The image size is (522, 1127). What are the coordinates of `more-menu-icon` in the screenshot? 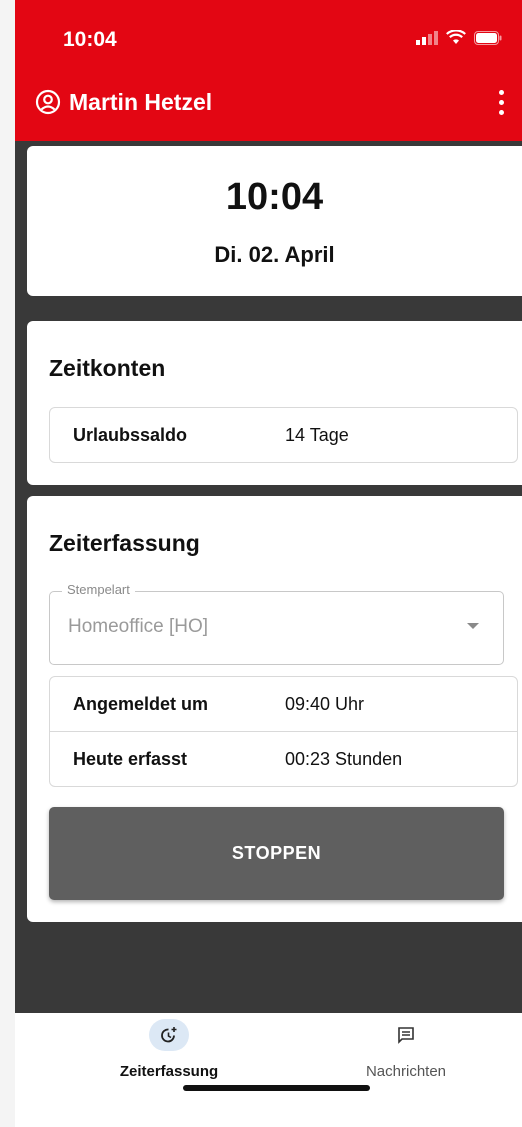 It's located at (501, 102).